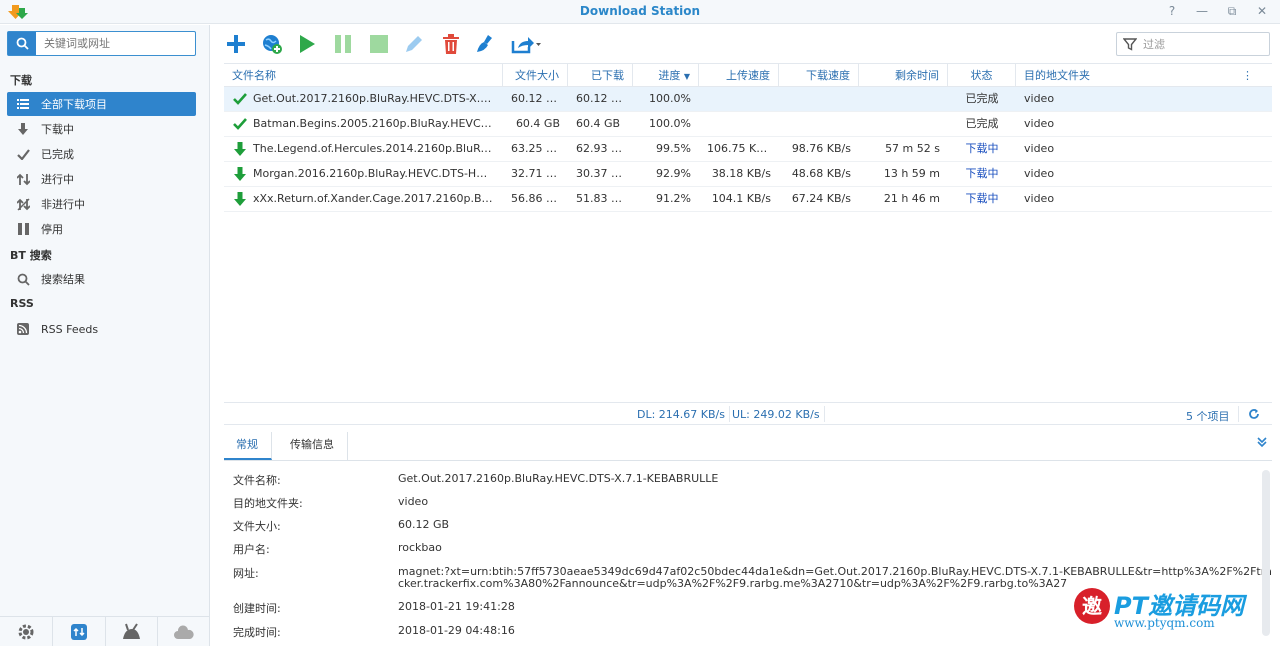 The height and width of the screenshot is (646, 1280). What do you see at coordinates (982, 75) in the screenshot?
I see `col-state: 状态` at bounding box center [982, 75].